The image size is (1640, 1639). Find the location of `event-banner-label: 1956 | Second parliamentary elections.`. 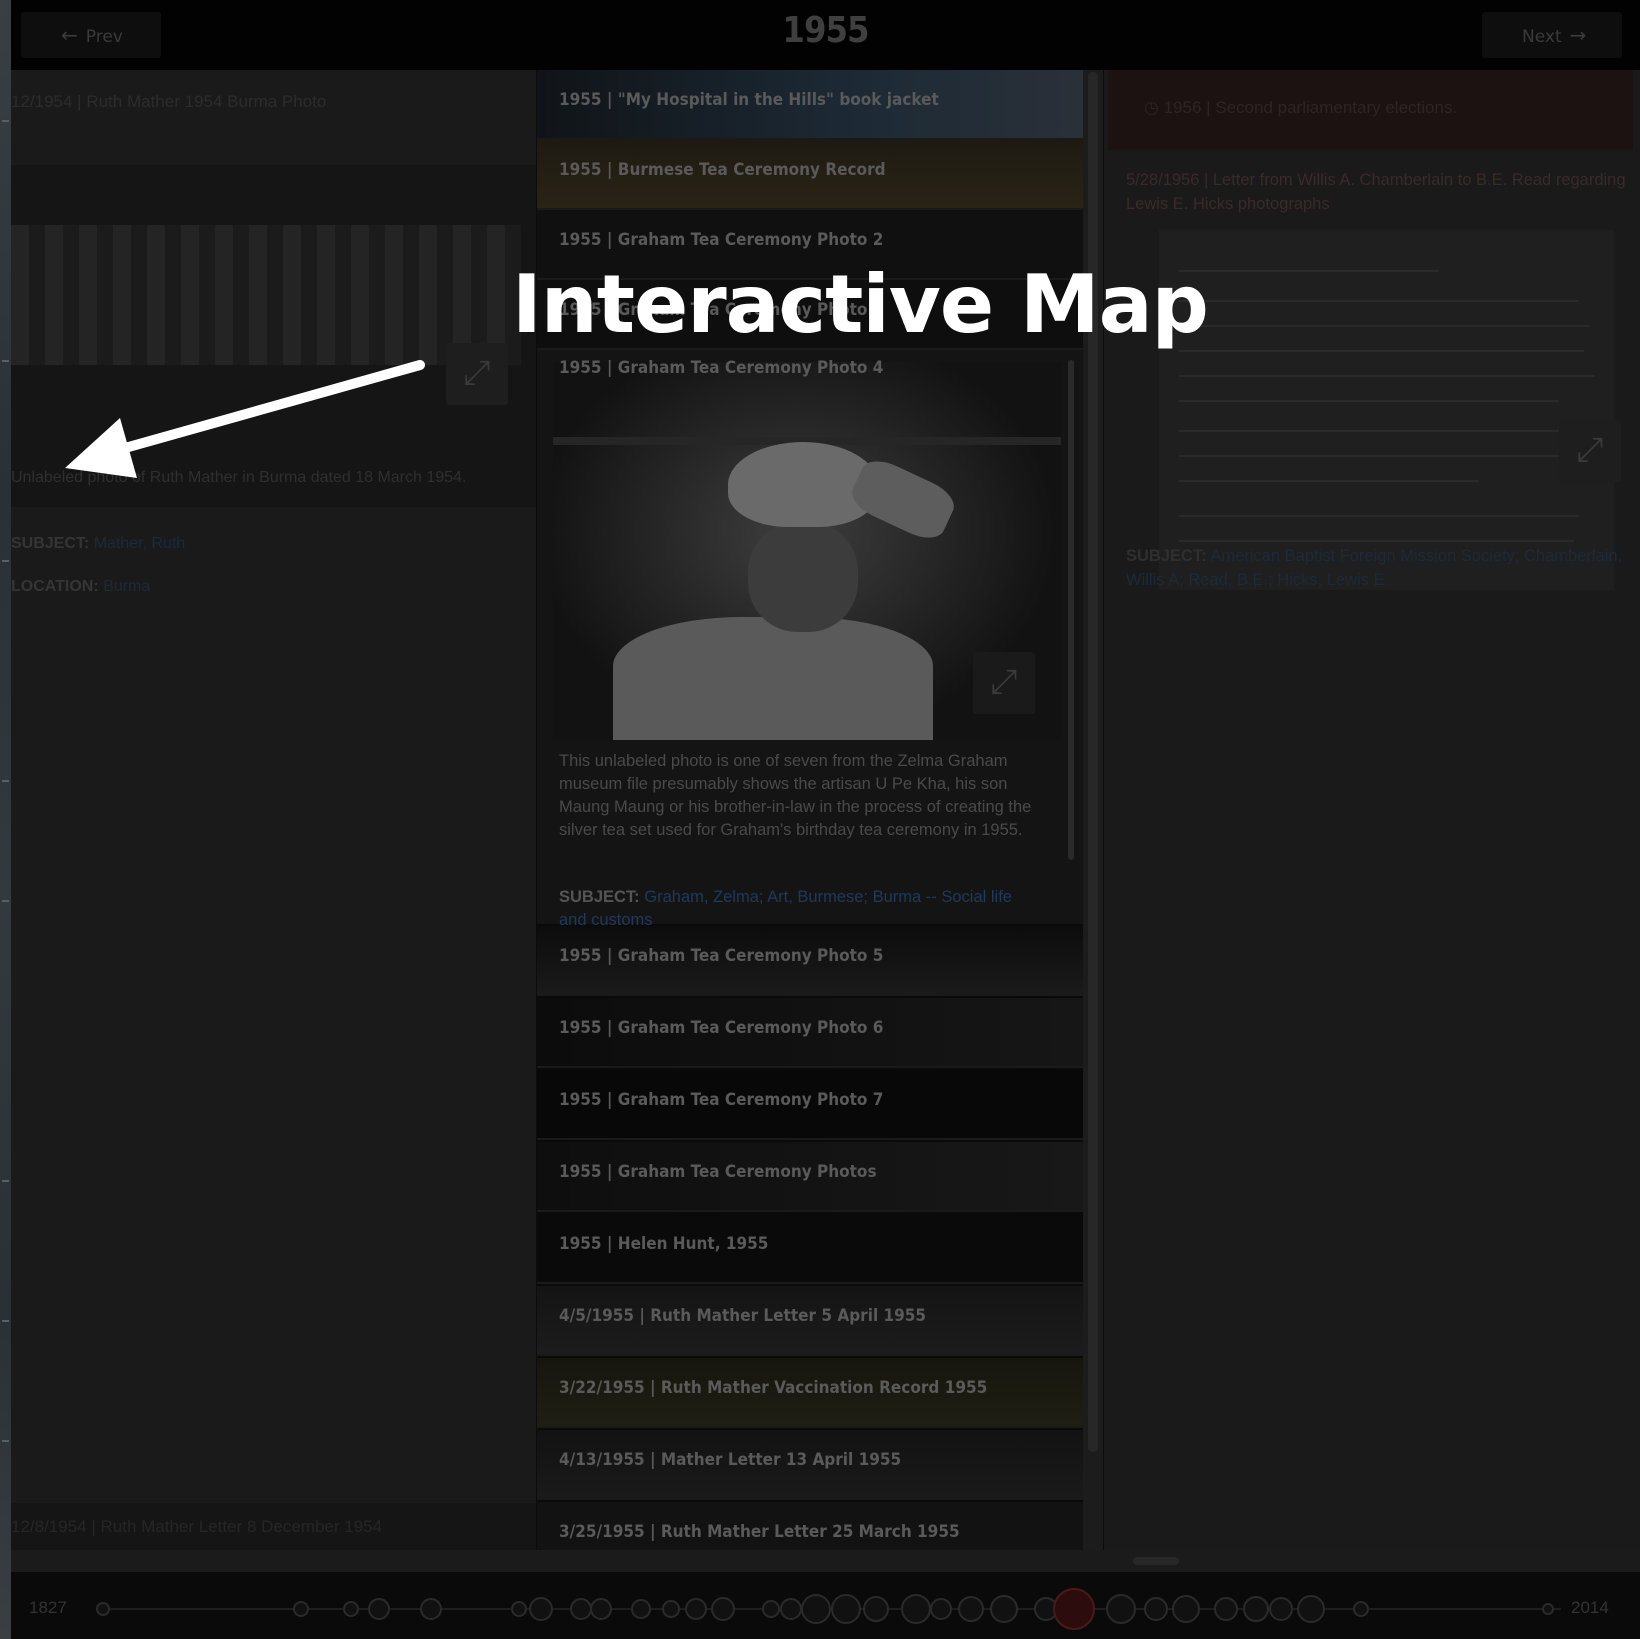

event-banner-label: 1956 | Second parliamentary elections. is located at coordinates (1310, 107).